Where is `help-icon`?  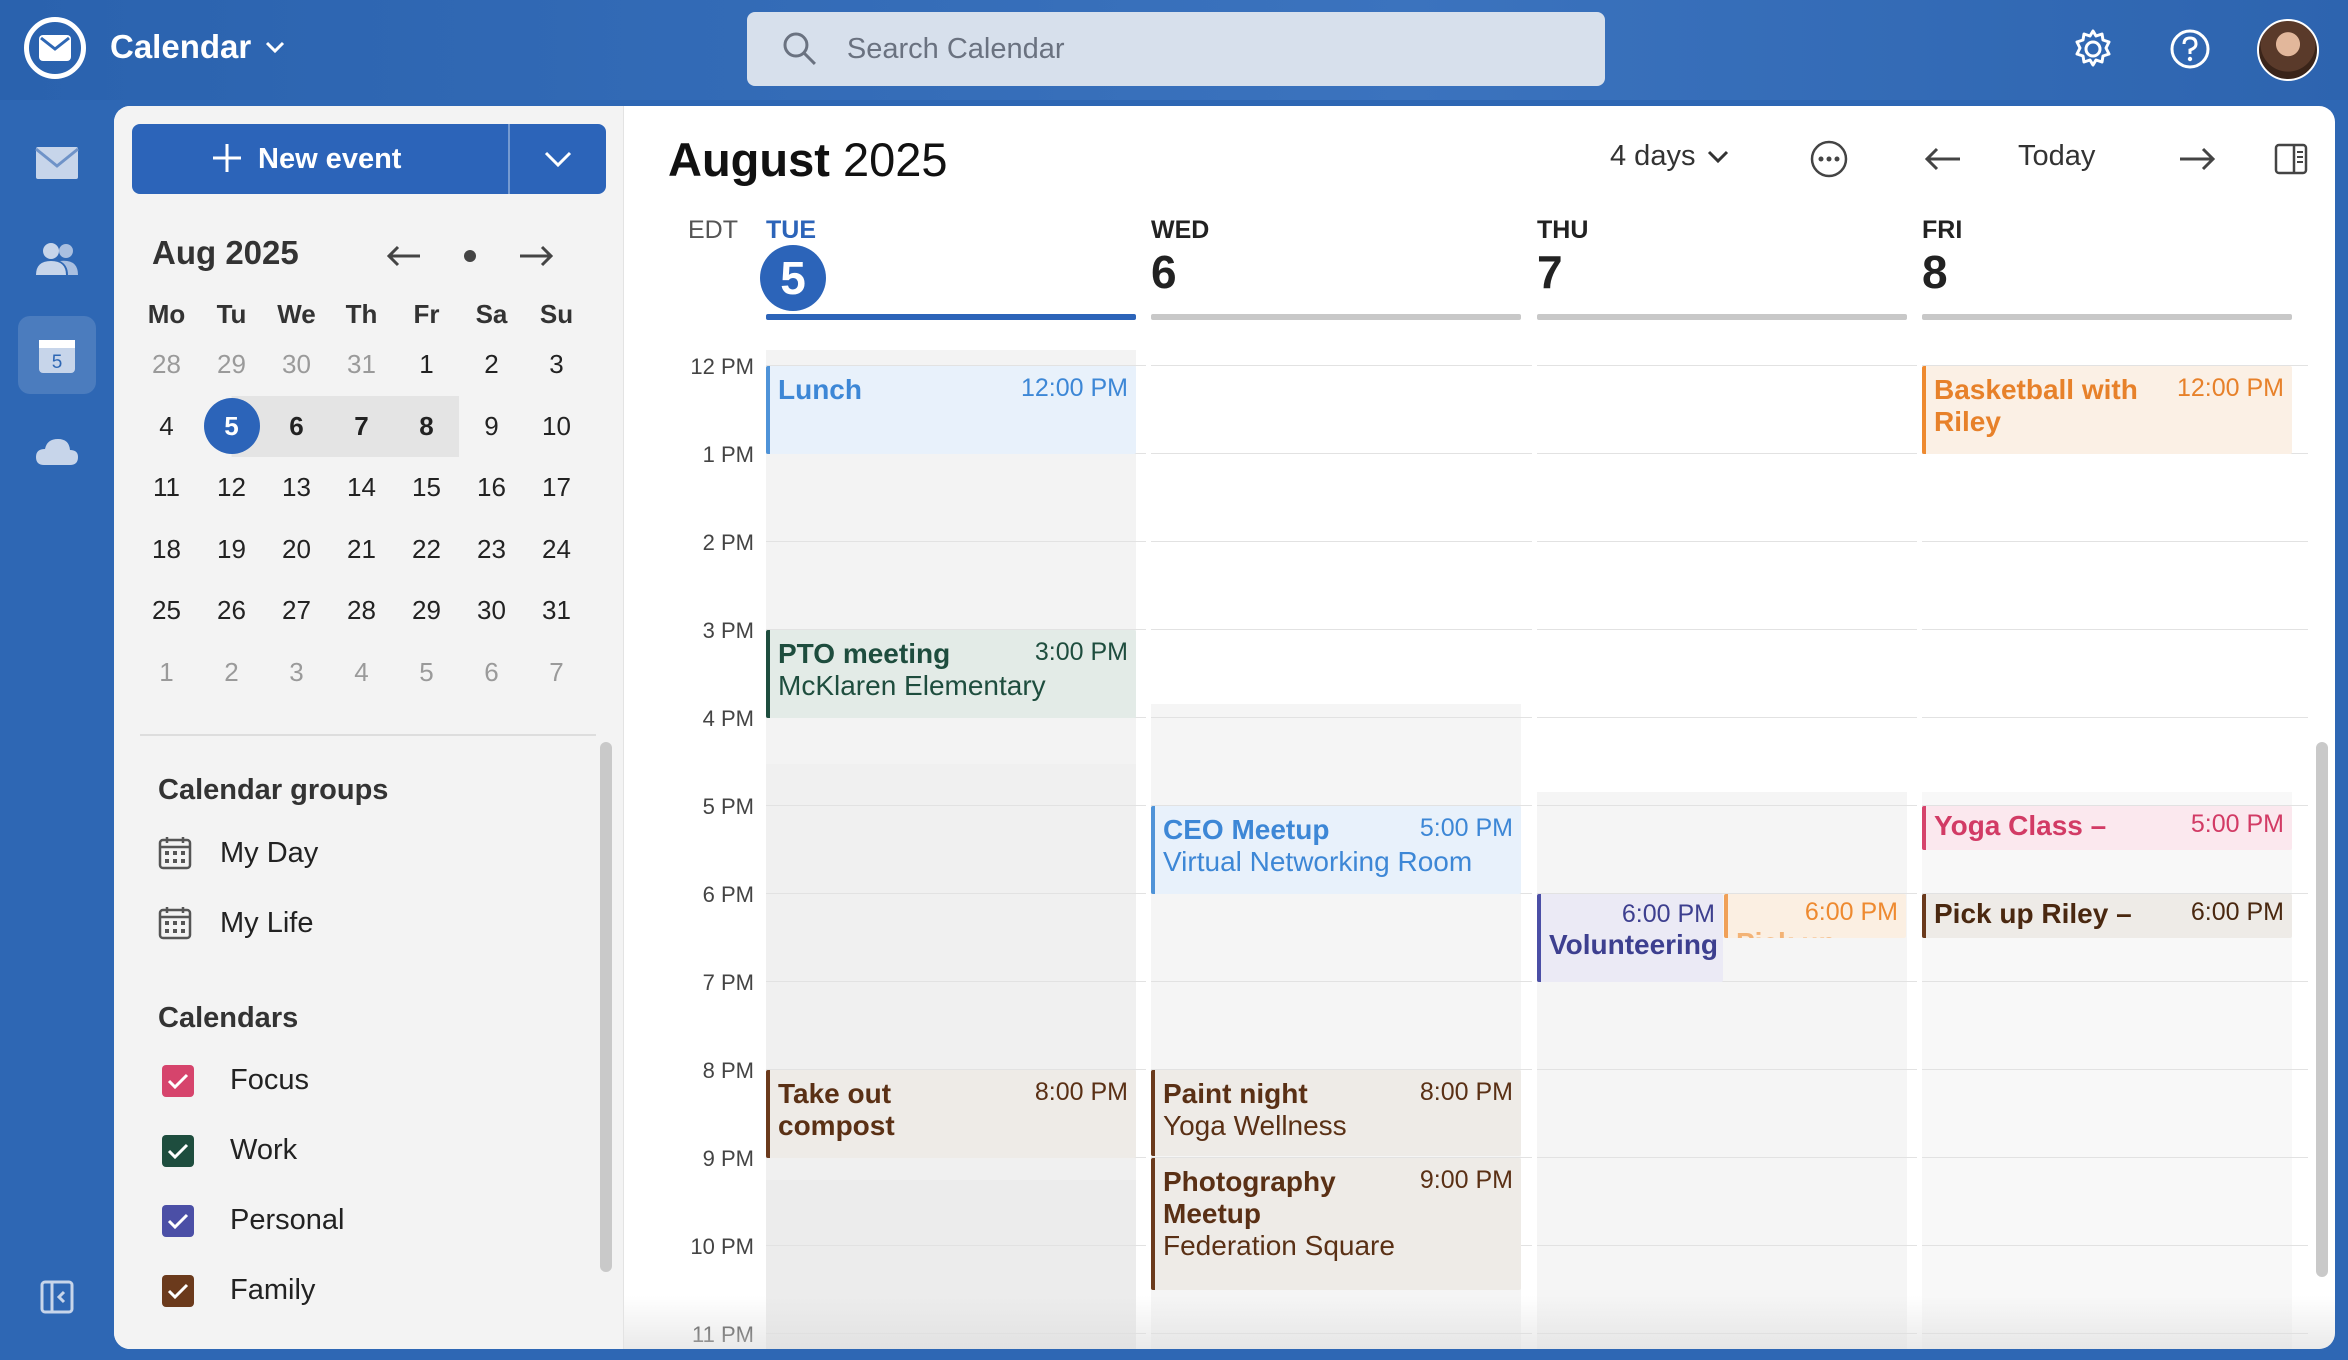 help-icon is located at coordinates (2190, 49).